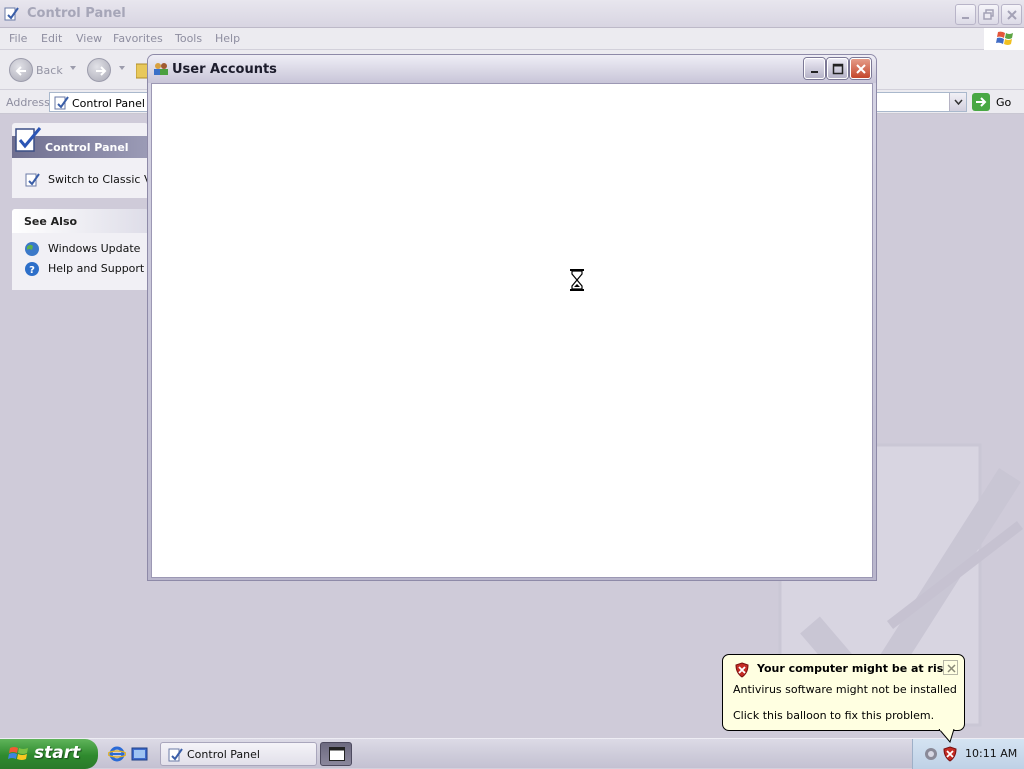  I want to click on menu-view: View, so click(89, 38).